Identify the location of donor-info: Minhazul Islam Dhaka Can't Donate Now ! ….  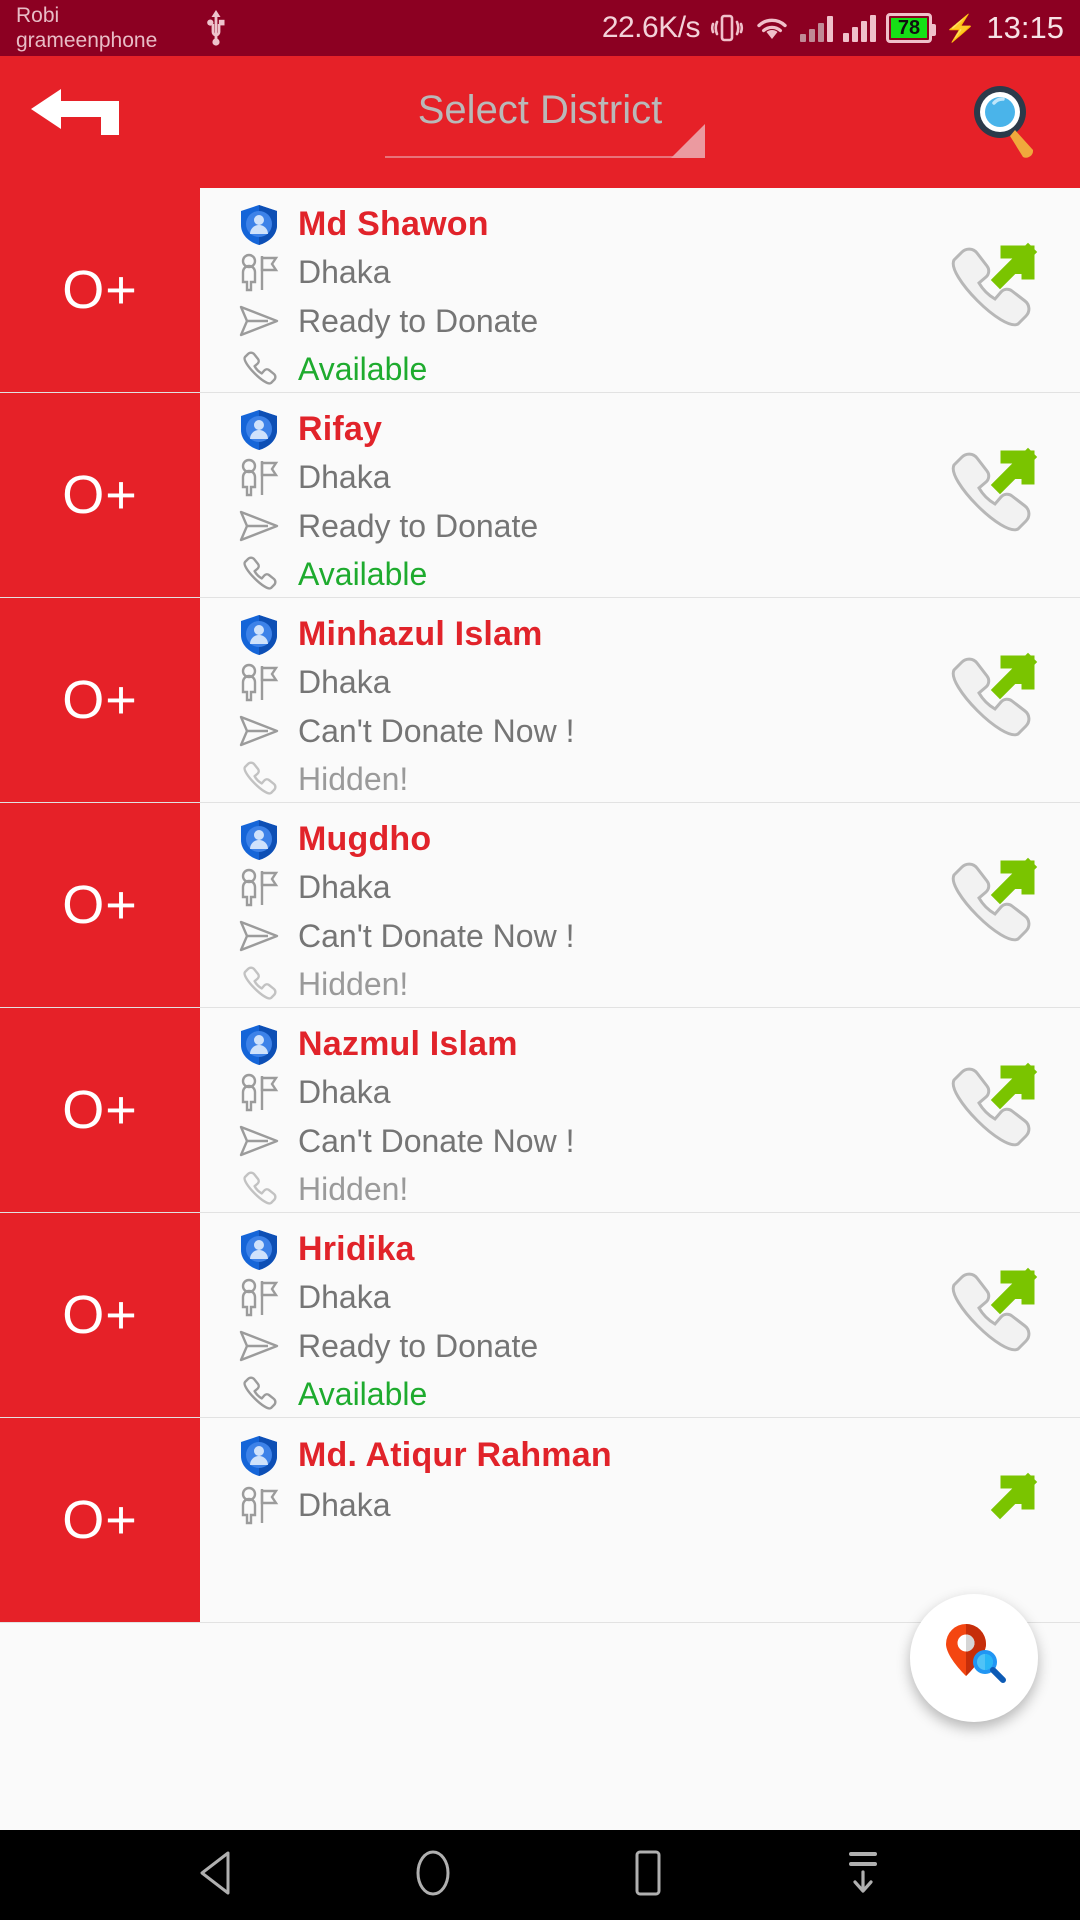
(550, 700).